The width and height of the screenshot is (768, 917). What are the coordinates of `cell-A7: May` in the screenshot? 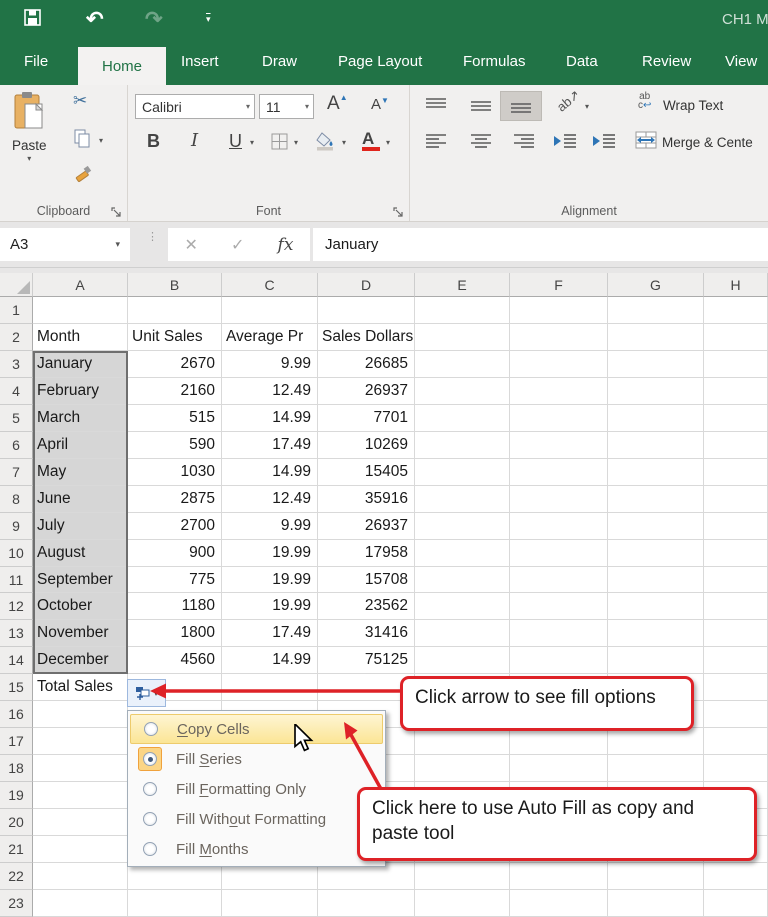 It's located at (80, 472).